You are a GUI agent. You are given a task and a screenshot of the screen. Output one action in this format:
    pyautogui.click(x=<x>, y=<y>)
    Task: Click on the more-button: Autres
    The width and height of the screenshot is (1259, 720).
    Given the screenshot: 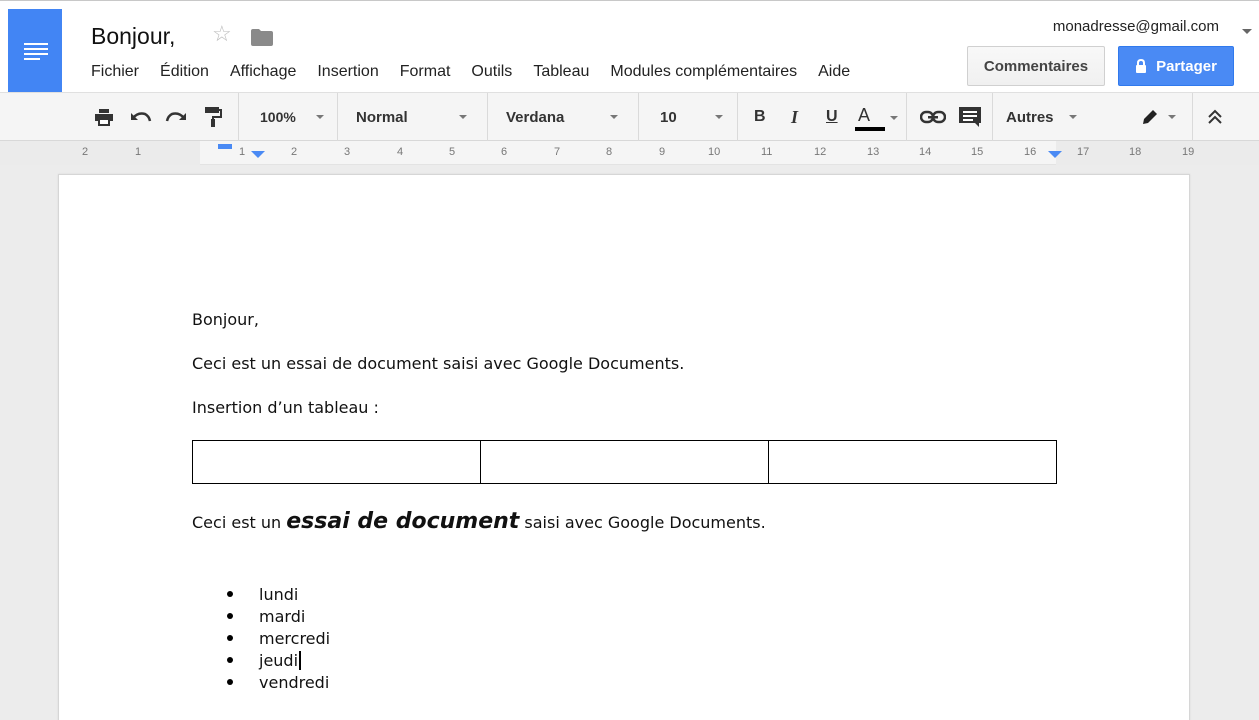 What is the action you would take?
    pyautogui.click(x=1030, y=117)
    